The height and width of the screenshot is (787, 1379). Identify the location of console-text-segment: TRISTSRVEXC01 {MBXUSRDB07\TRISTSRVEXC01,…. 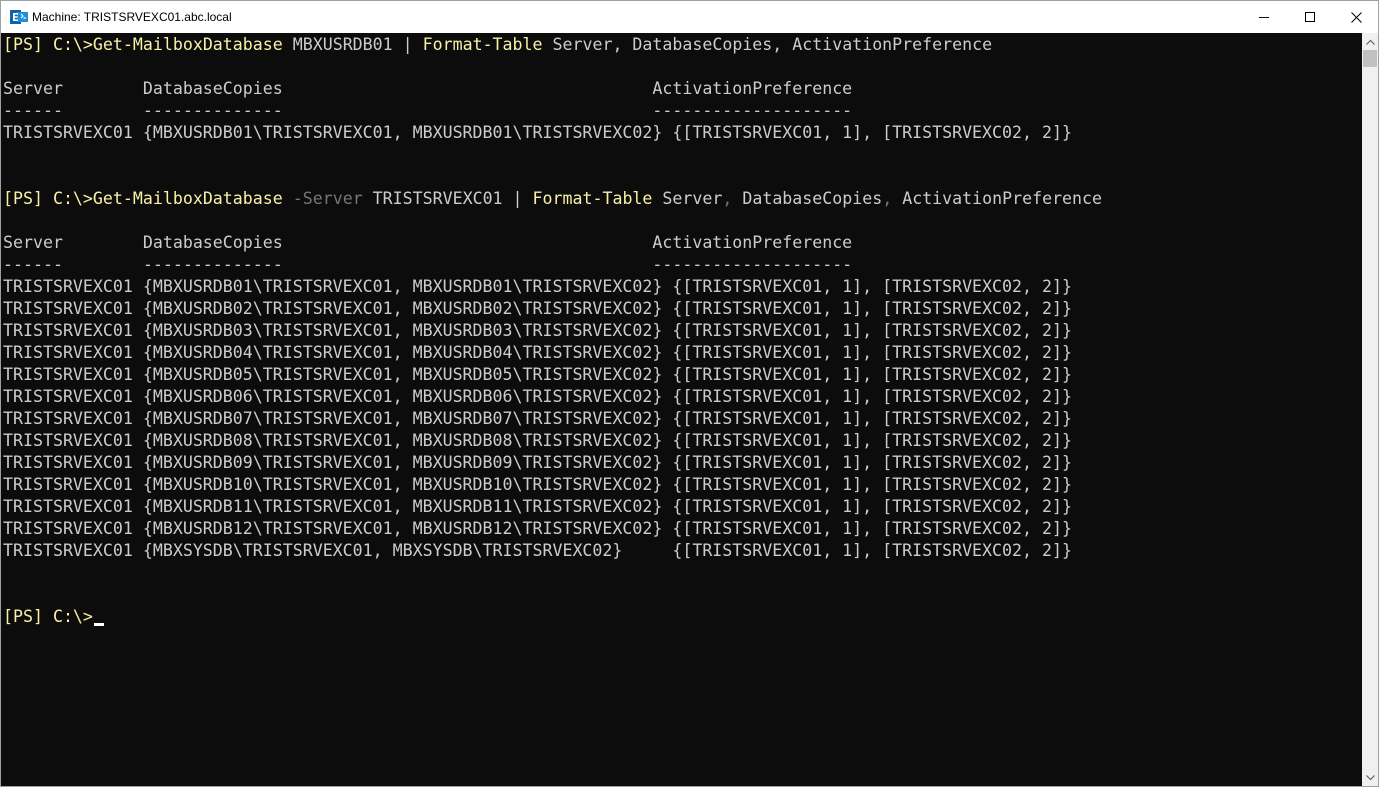
(537, 418).